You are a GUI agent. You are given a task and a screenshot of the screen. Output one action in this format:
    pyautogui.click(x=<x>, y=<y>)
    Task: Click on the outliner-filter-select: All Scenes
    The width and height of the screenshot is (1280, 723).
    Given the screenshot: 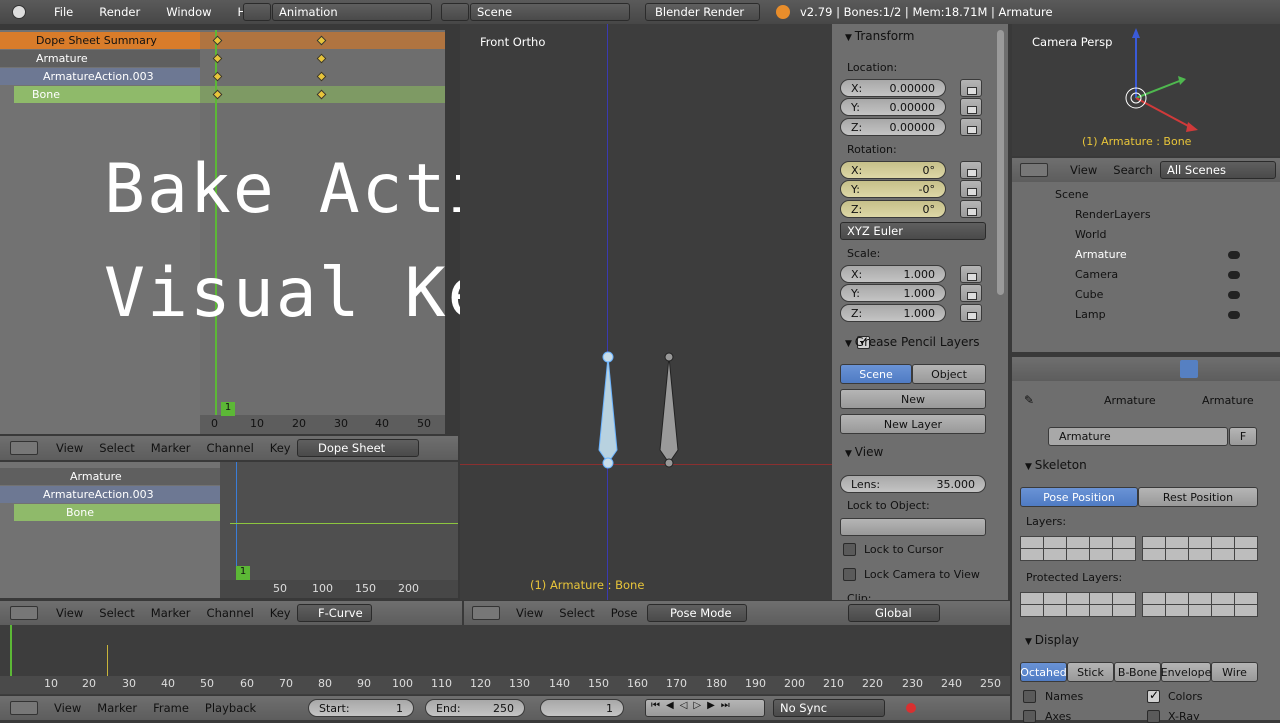 What is the action you would take?
    pyautogui.click(x=1218, y=170)
    